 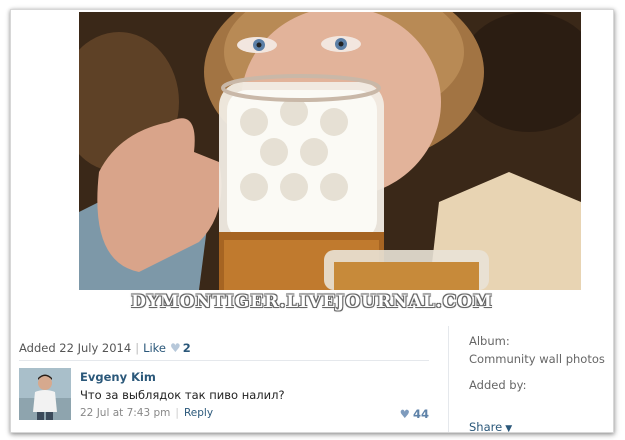 What do you see at coordinates (498, 385) in the screenshot?
I see `added-by-label: Added by:` at bounding box center [498, 385].